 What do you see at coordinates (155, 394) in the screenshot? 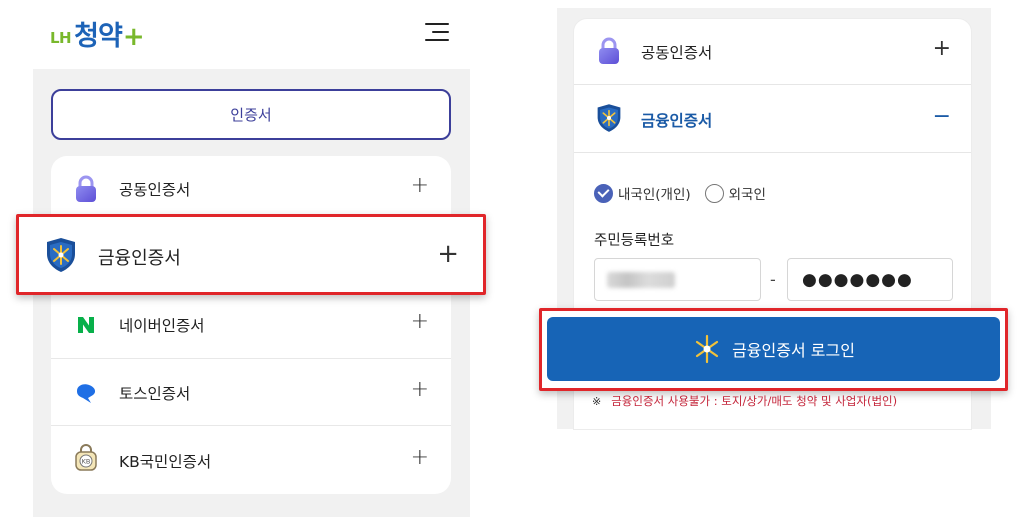
I see `cert-item-label: 토스인증서` at bounding box center [155, 394].